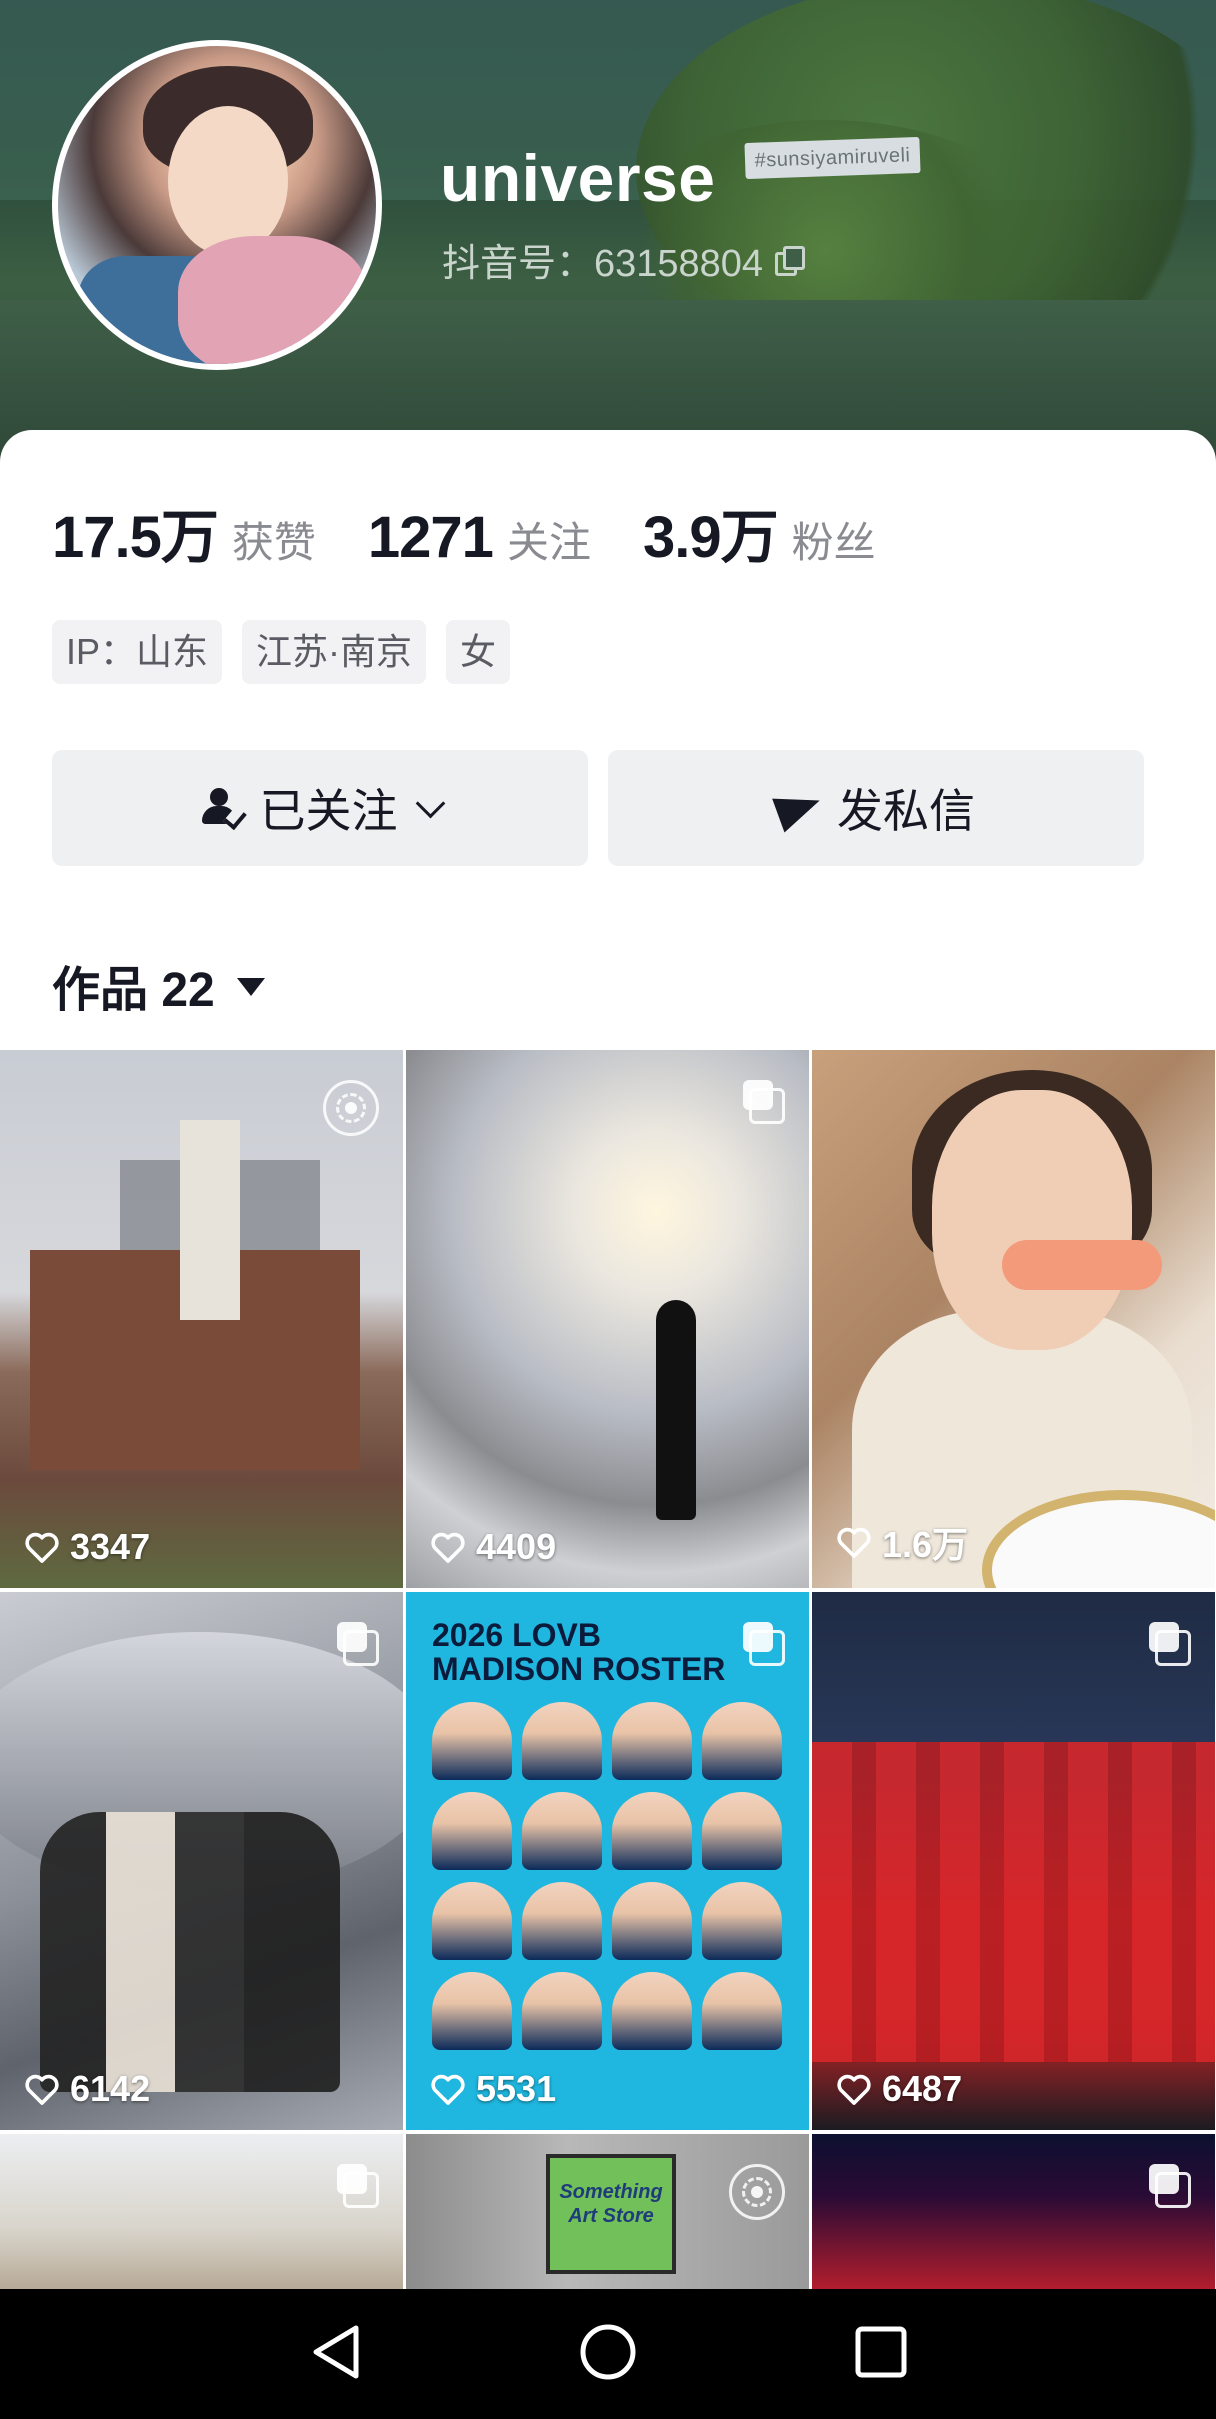 This screenshot has width=1216, height=2419. I want to click on caret-down-icon, so click(250, 987).